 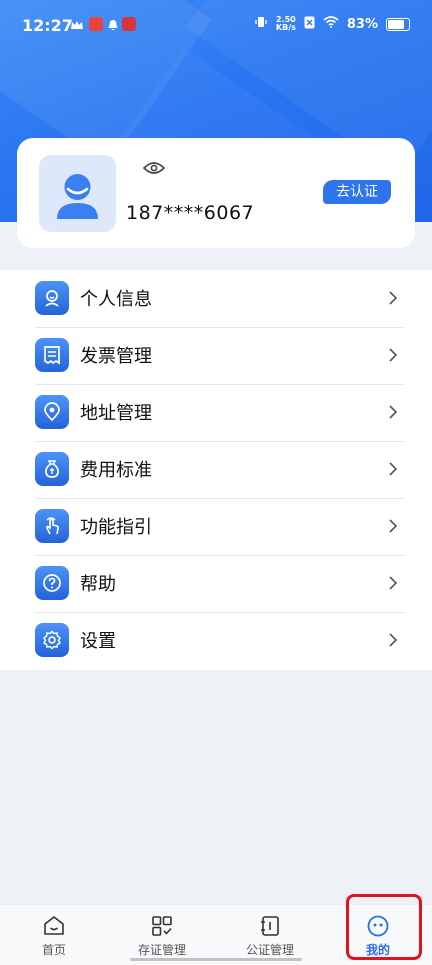 I want to click on avatar, so click(x=77, y=193).